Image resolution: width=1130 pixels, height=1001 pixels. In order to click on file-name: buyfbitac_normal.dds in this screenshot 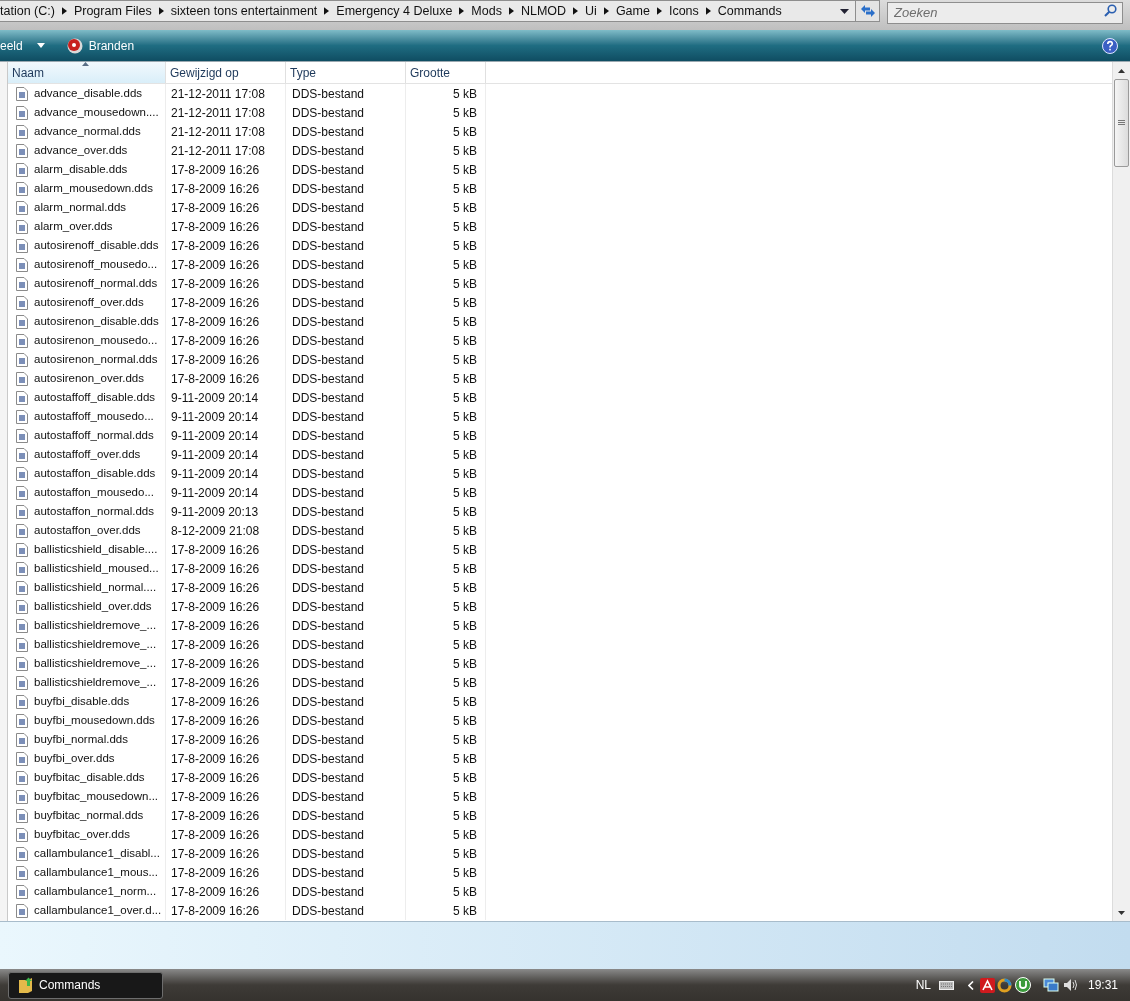, I will do `click(89, 815)`.